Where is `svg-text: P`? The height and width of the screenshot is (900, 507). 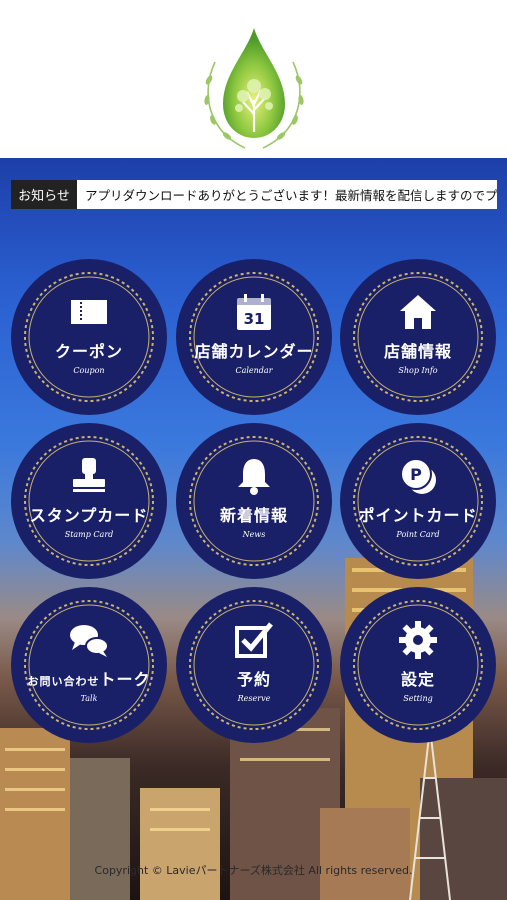
svg-text: P is located at coordinates (416, 474).